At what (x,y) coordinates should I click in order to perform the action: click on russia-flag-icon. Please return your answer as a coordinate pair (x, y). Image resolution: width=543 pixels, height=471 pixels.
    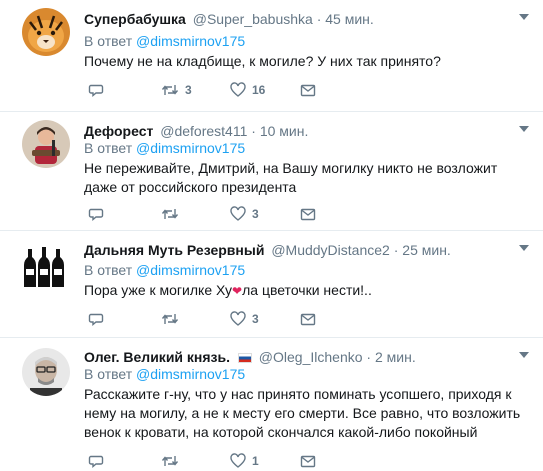
    Looking at the image, I should click on (244, 358).